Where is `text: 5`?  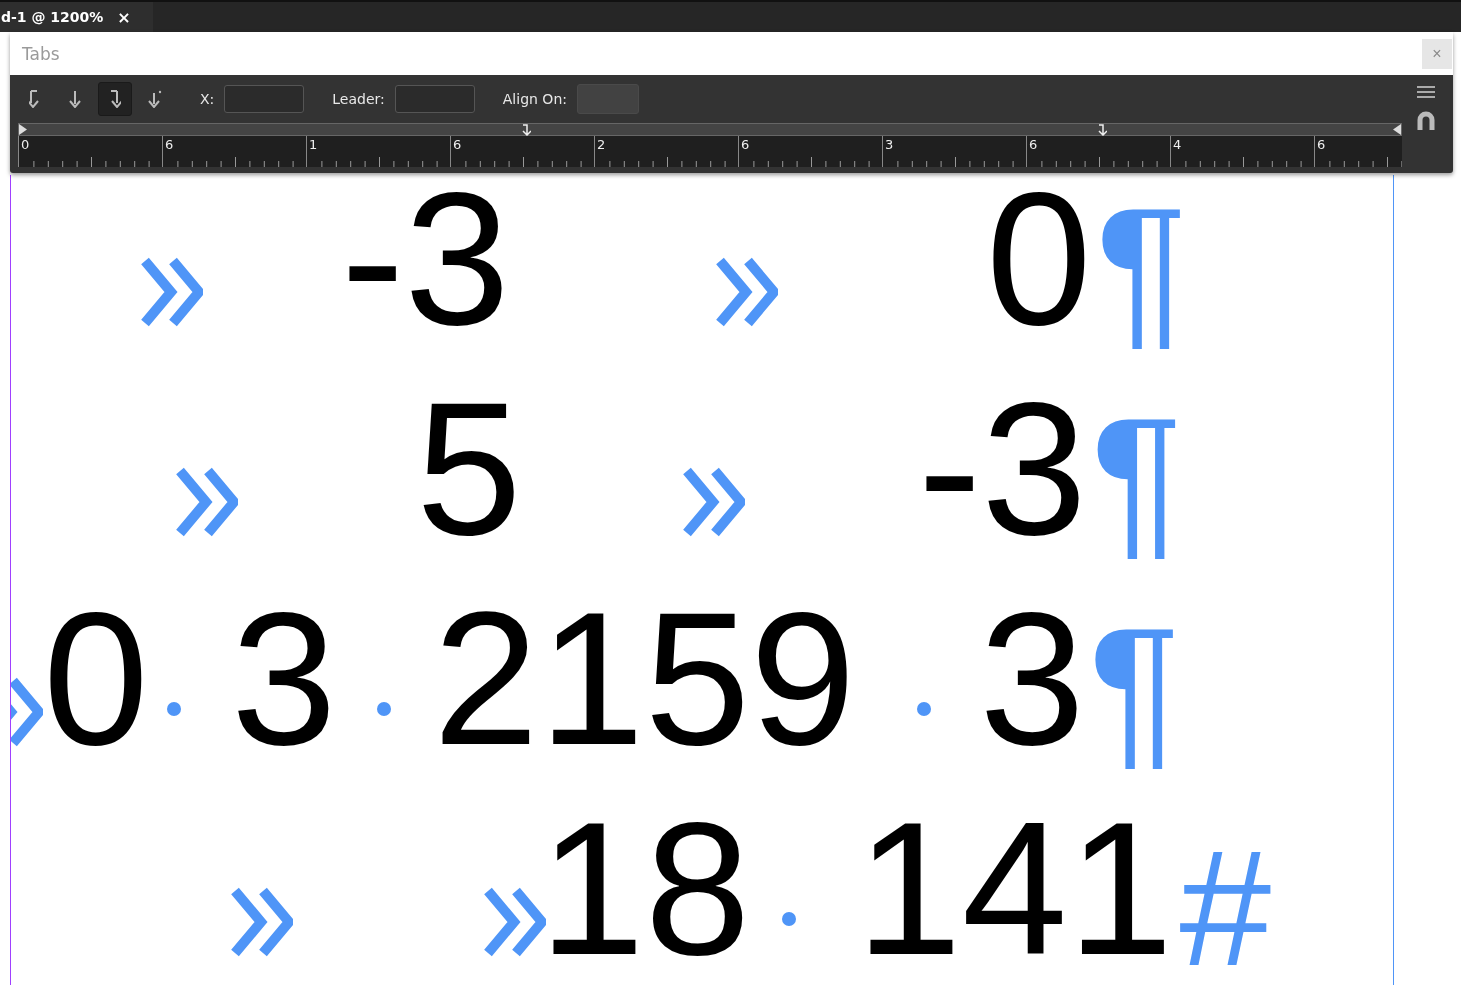
text: 5 is located at coordinates (469, 468).